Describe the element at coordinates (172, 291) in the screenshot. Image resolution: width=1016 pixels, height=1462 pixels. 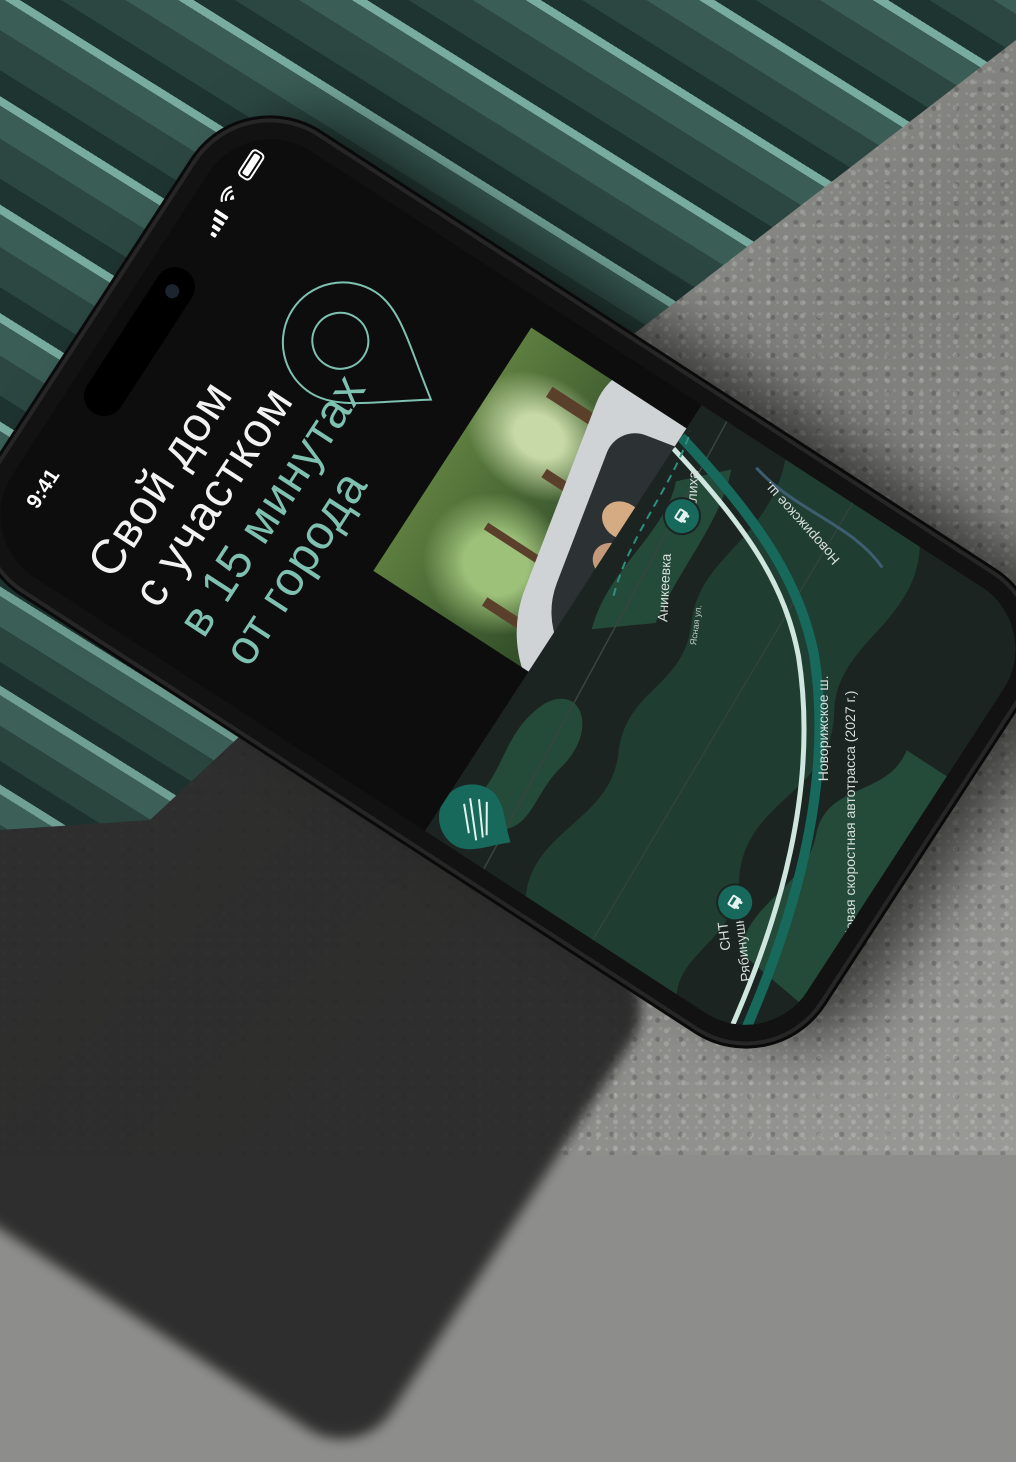
I see `camera-icon` at that location.